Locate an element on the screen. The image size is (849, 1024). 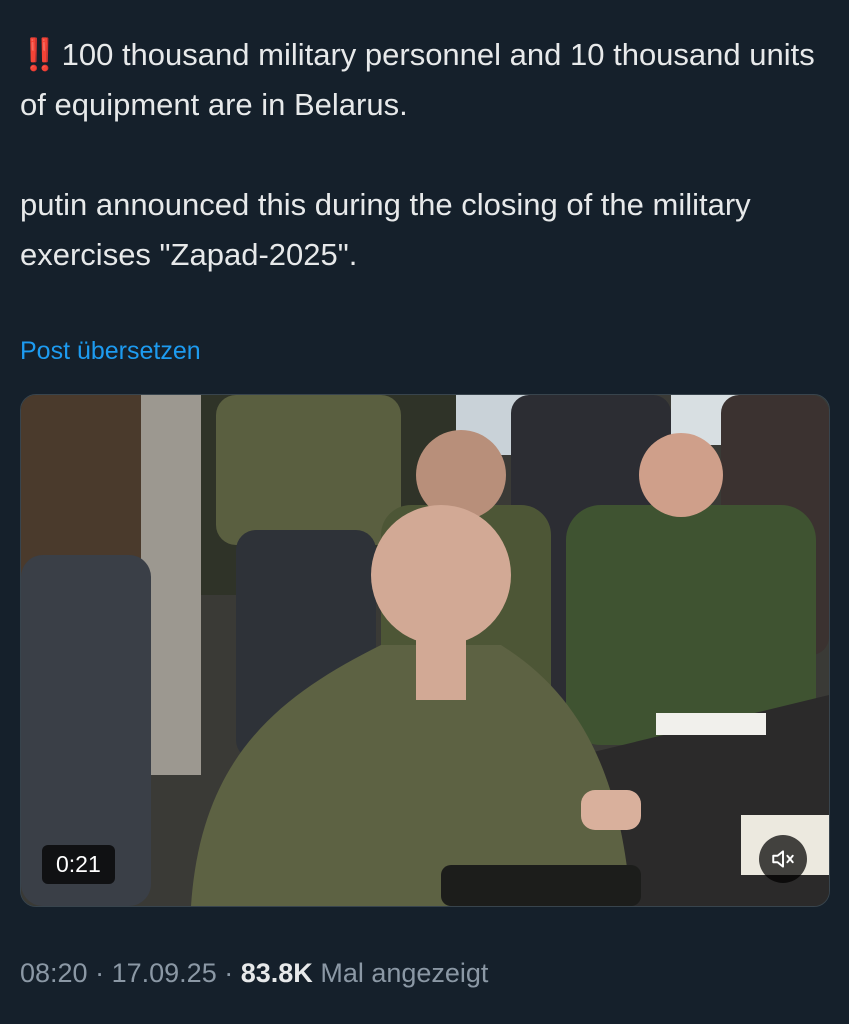
post-date: 17.09.25 is located at coordinates (164, 973).